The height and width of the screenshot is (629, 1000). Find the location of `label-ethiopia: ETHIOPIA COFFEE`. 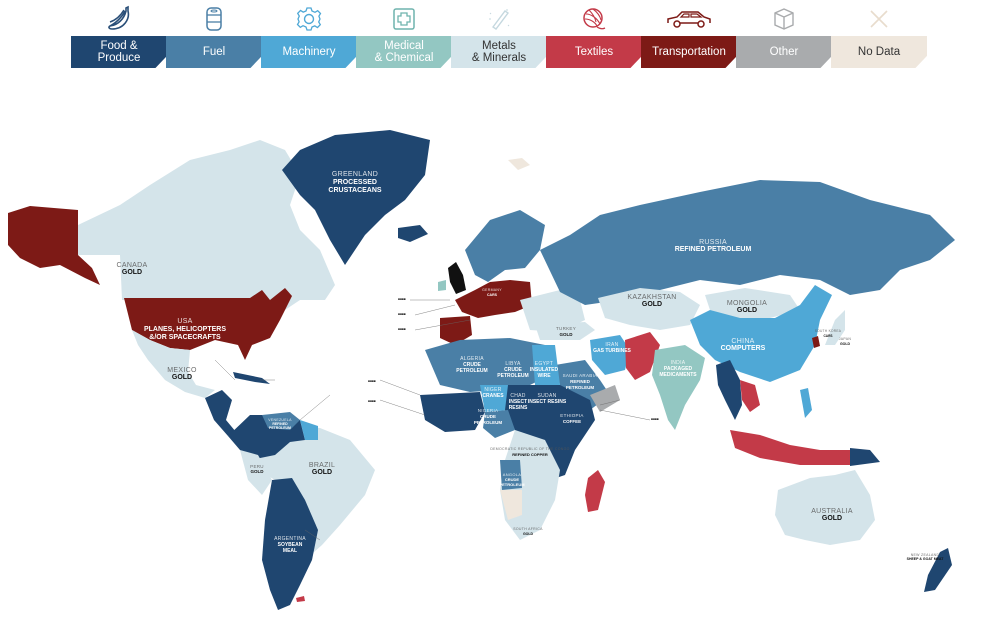

label-ethiopia: ETHIOPIA COFFEE is located at coordinates (571, 418).